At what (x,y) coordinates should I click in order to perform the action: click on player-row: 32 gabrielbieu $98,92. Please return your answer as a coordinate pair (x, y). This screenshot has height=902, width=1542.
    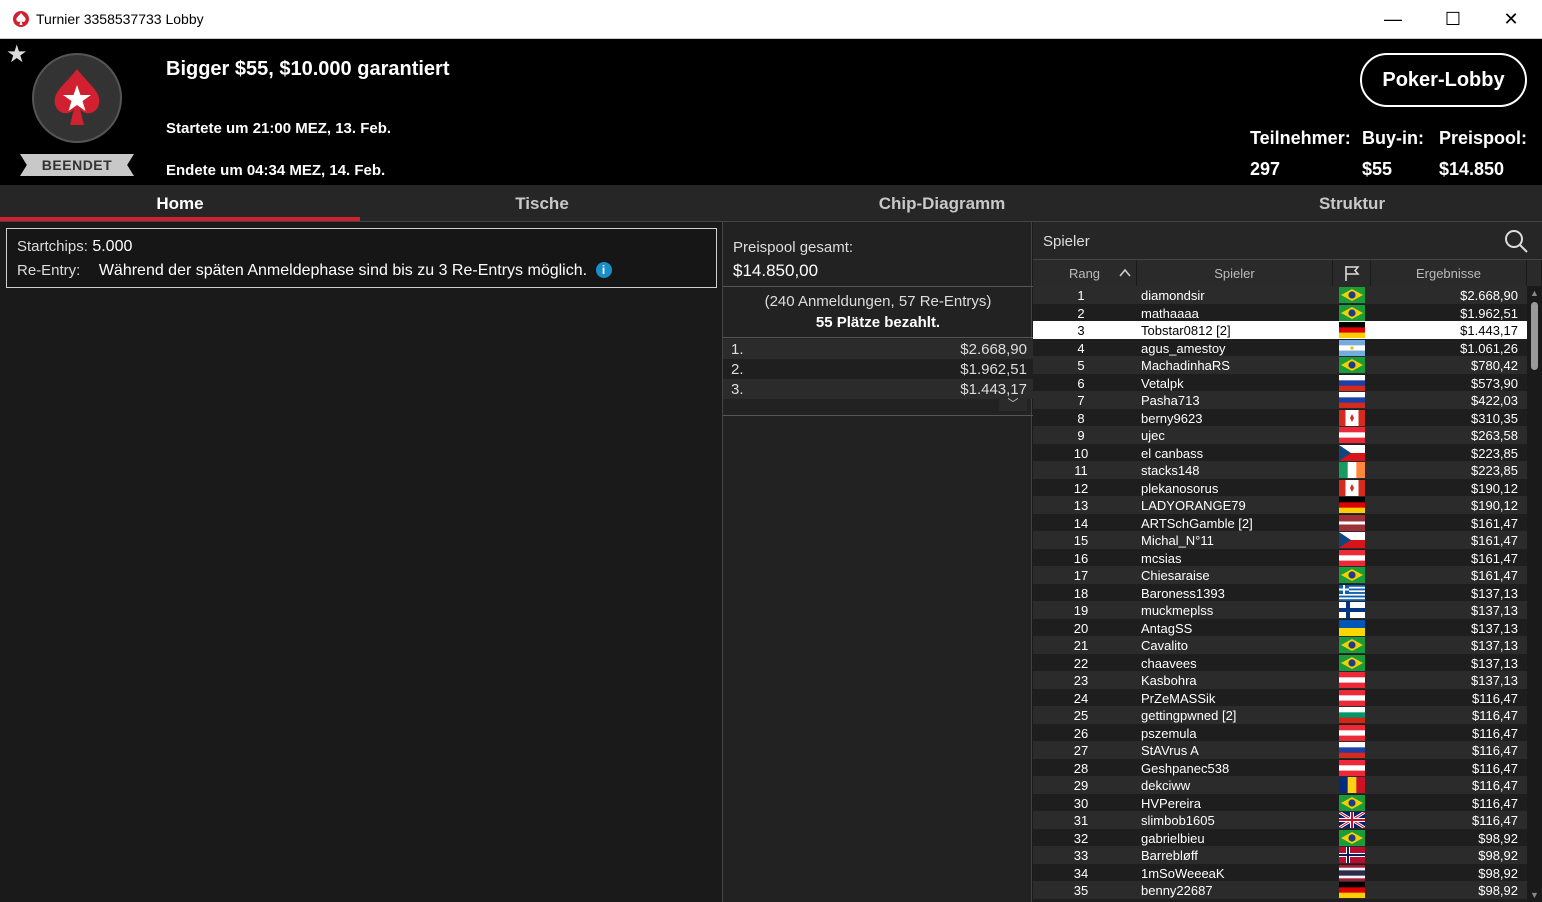
    Looking at the image, I should click on (1280, 837).